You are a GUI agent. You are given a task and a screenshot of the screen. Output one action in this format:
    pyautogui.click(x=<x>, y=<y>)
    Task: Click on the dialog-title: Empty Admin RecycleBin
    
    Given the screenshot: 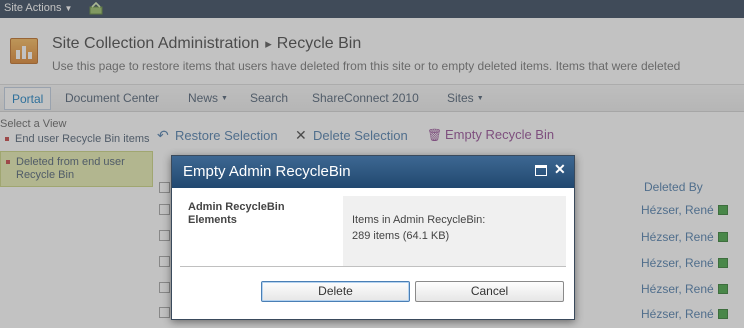 What is the action you would take?
    pyautogui.click(x=267, y=171)
    